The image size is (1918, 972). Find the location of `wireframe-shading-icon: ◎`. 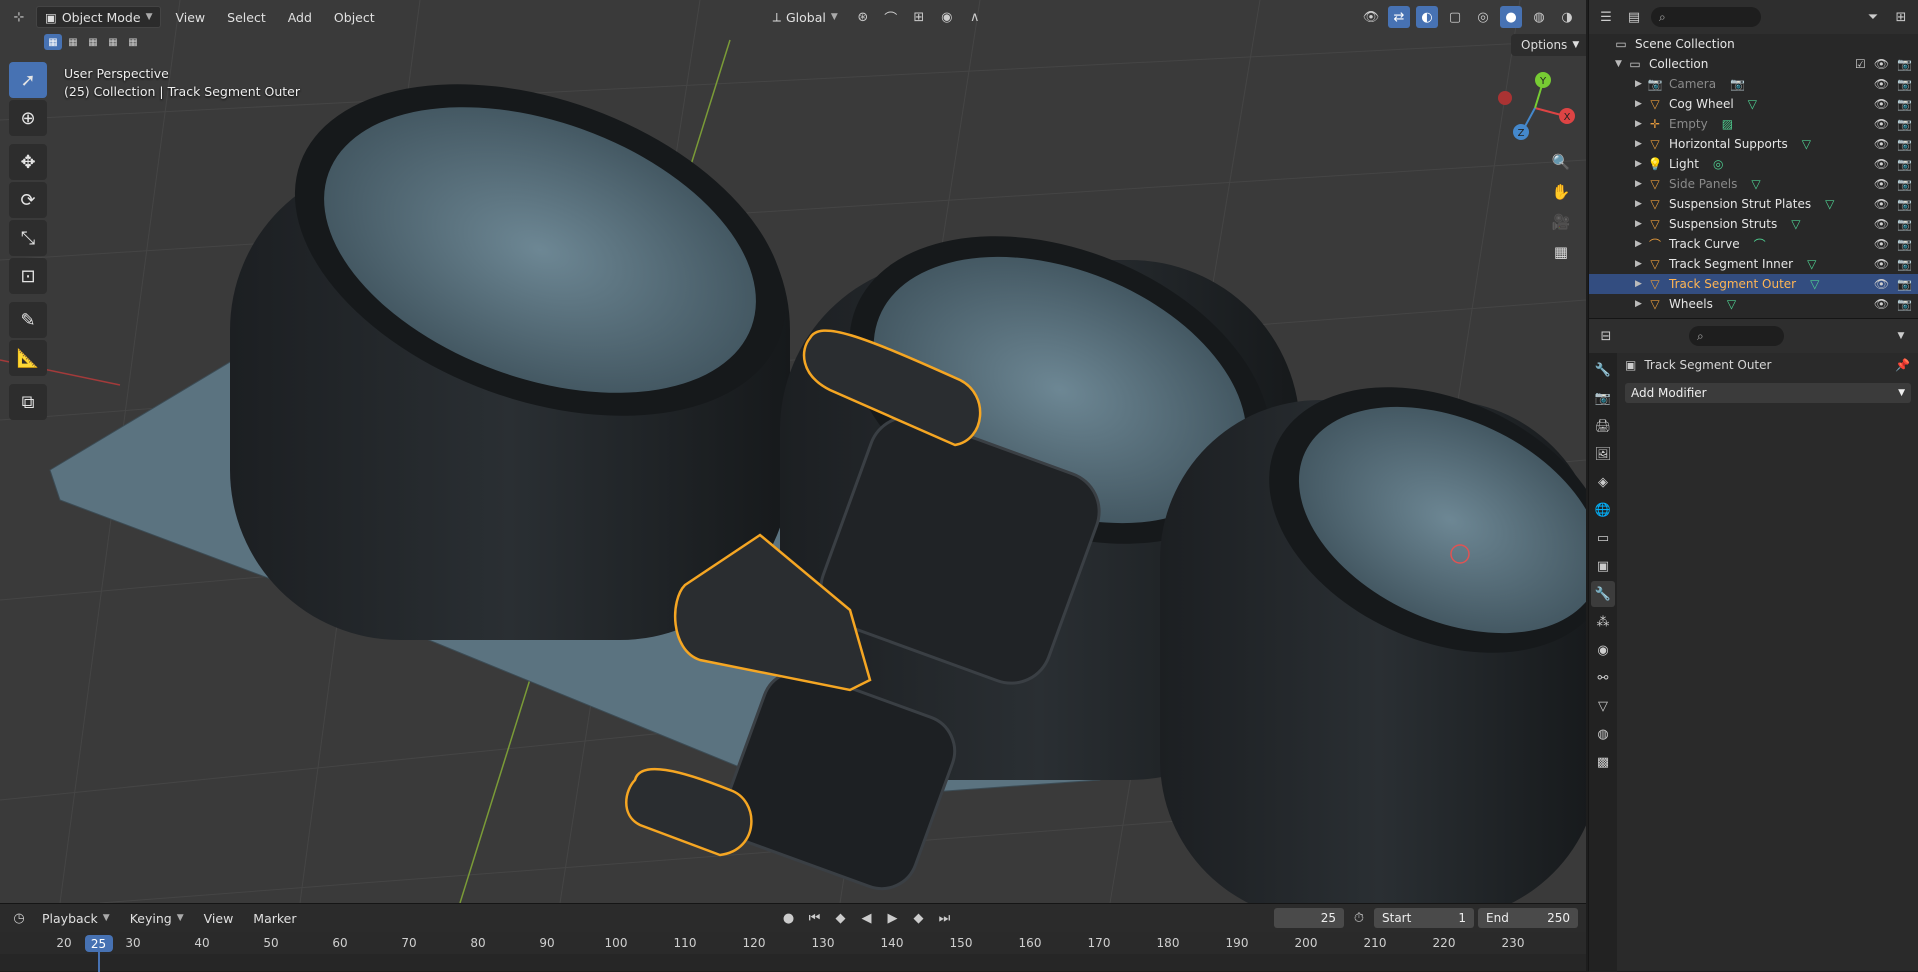

wireframe-shading-icon: ◎ is located at coordinates (1483, 17).